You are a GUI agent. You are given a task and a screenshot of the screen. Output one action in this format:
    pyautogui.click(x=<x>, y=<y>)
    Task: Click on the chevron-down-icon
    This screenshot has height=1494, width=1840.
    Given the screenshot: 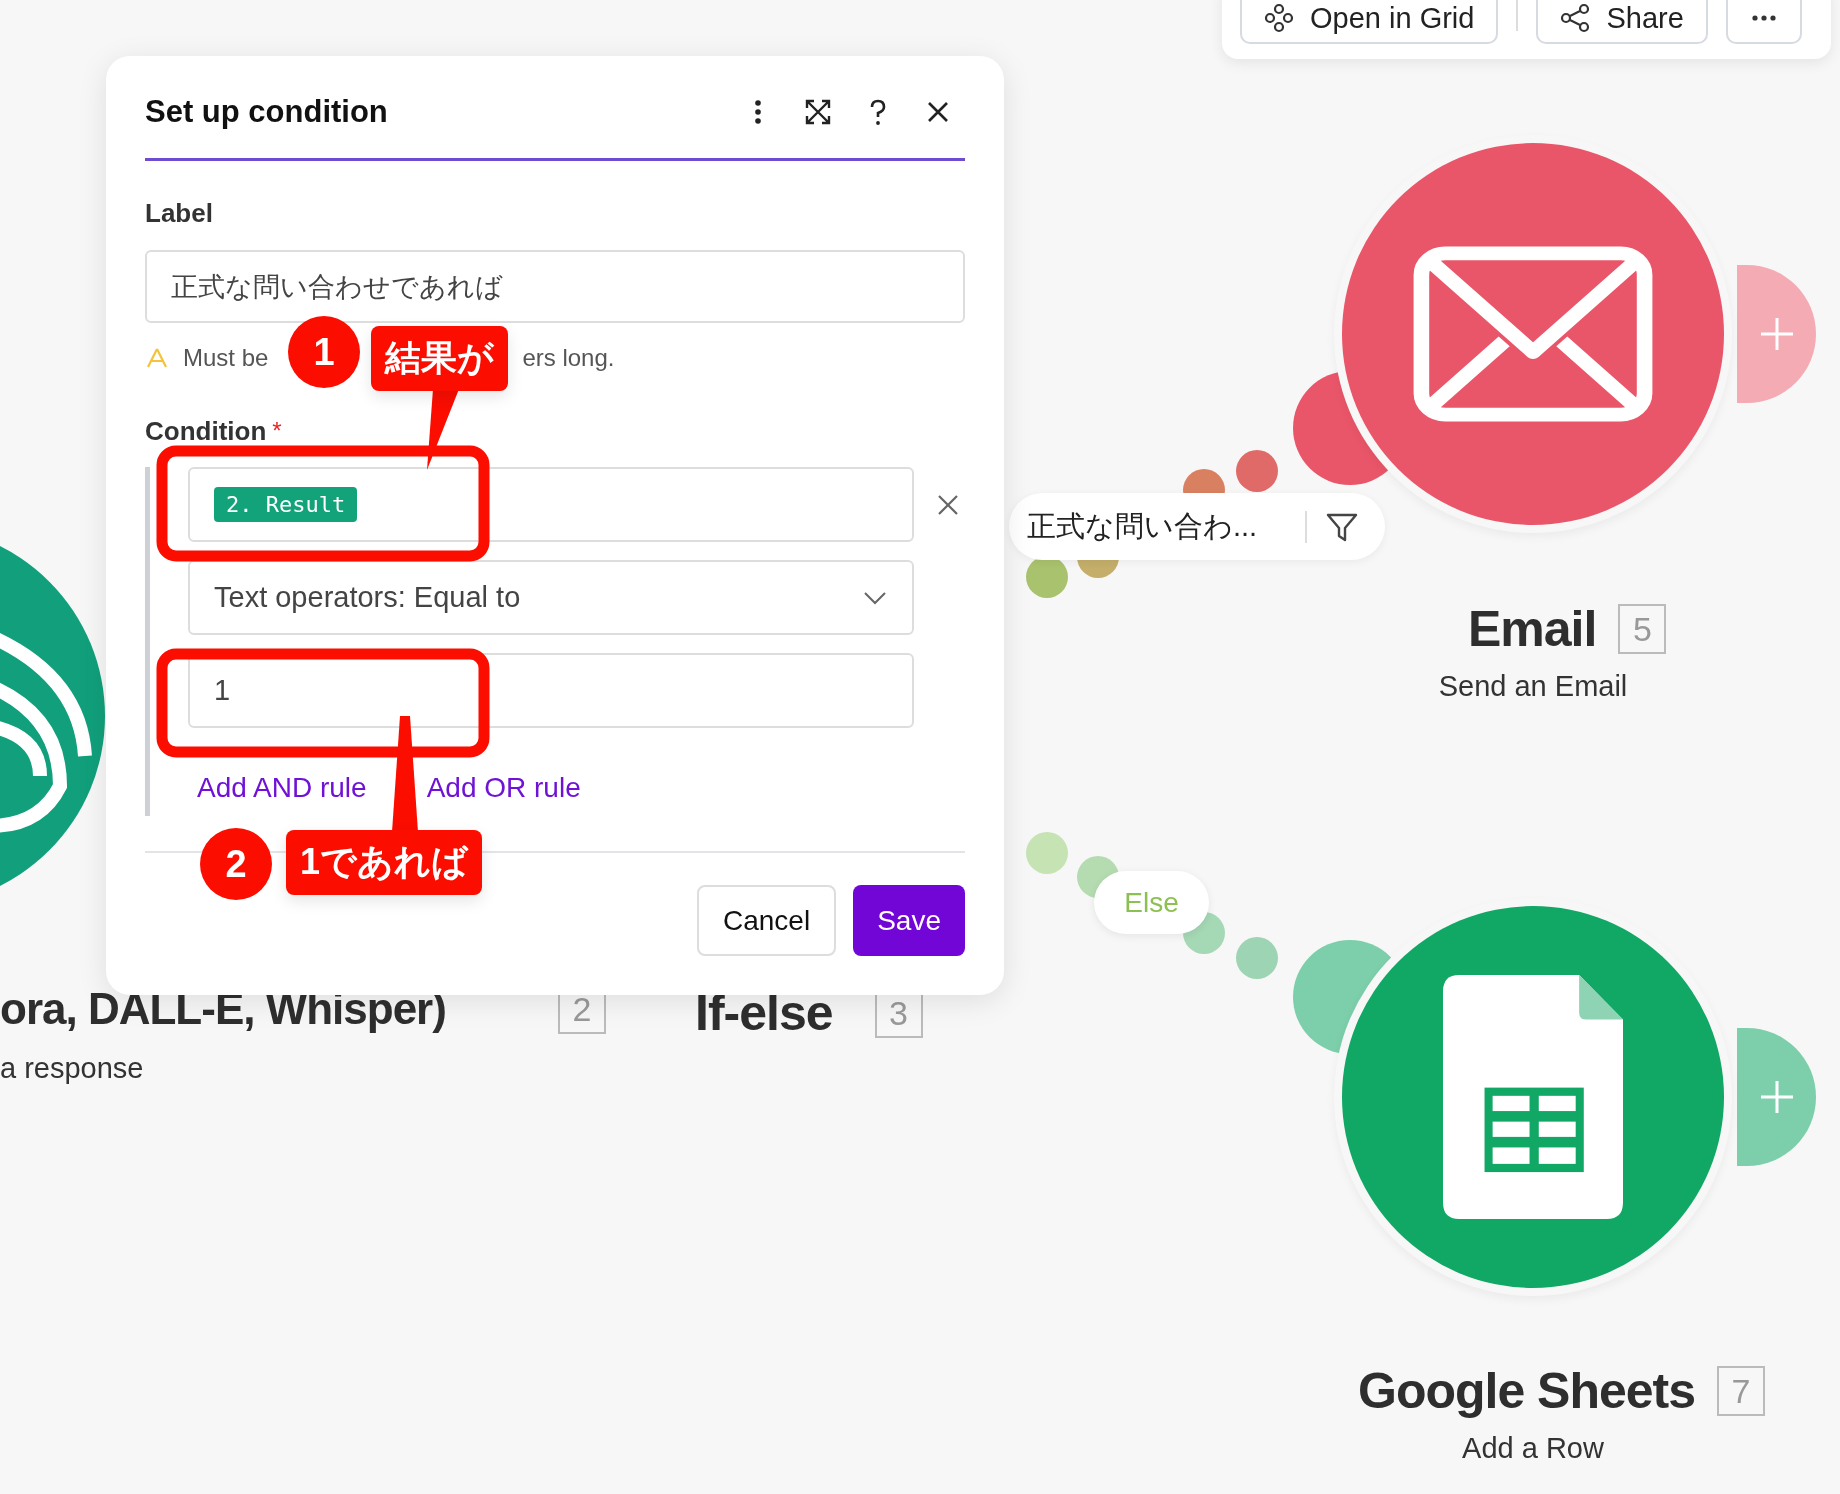 What is the action you would take?
    pyautogui.click(x=875, y=597)
    